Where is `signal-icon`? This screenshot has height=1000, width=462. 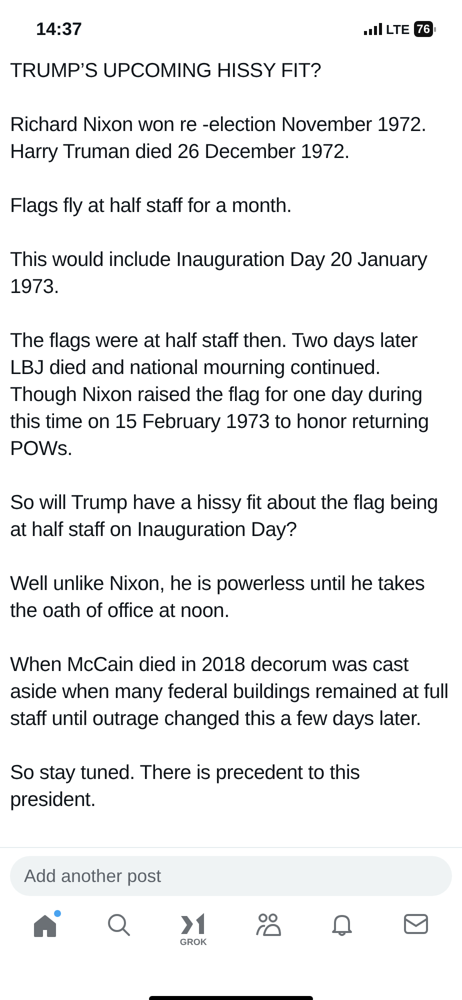
signal-icon is located at coordinates (373, 29).